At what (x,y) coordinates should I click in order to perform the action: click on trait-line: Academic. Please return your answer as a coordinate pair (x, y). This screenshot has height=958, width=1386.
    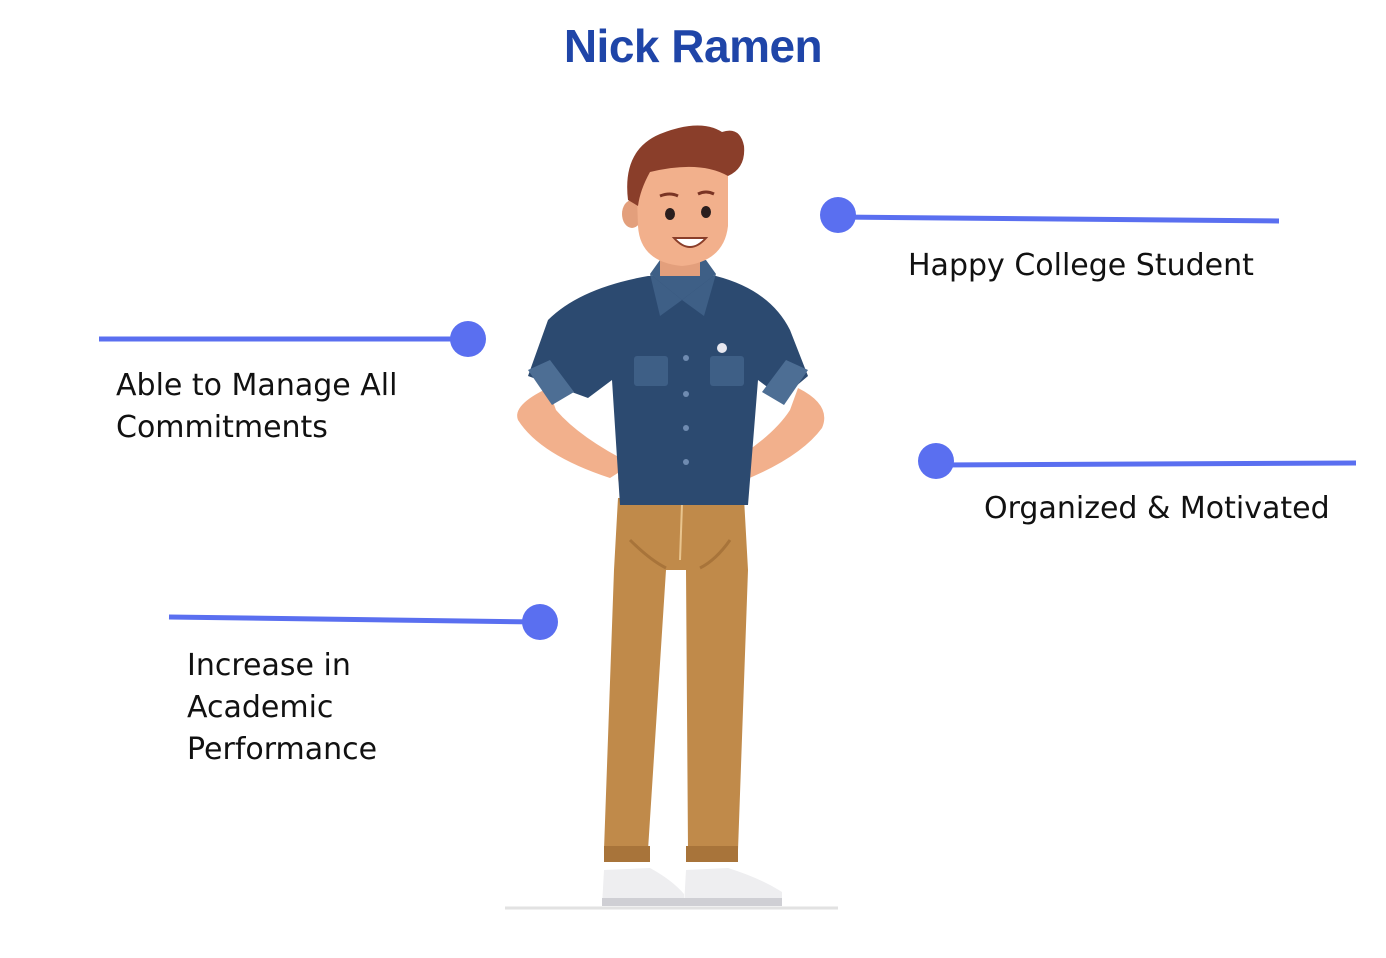
    Looking at the image, I should click on (260, 707).